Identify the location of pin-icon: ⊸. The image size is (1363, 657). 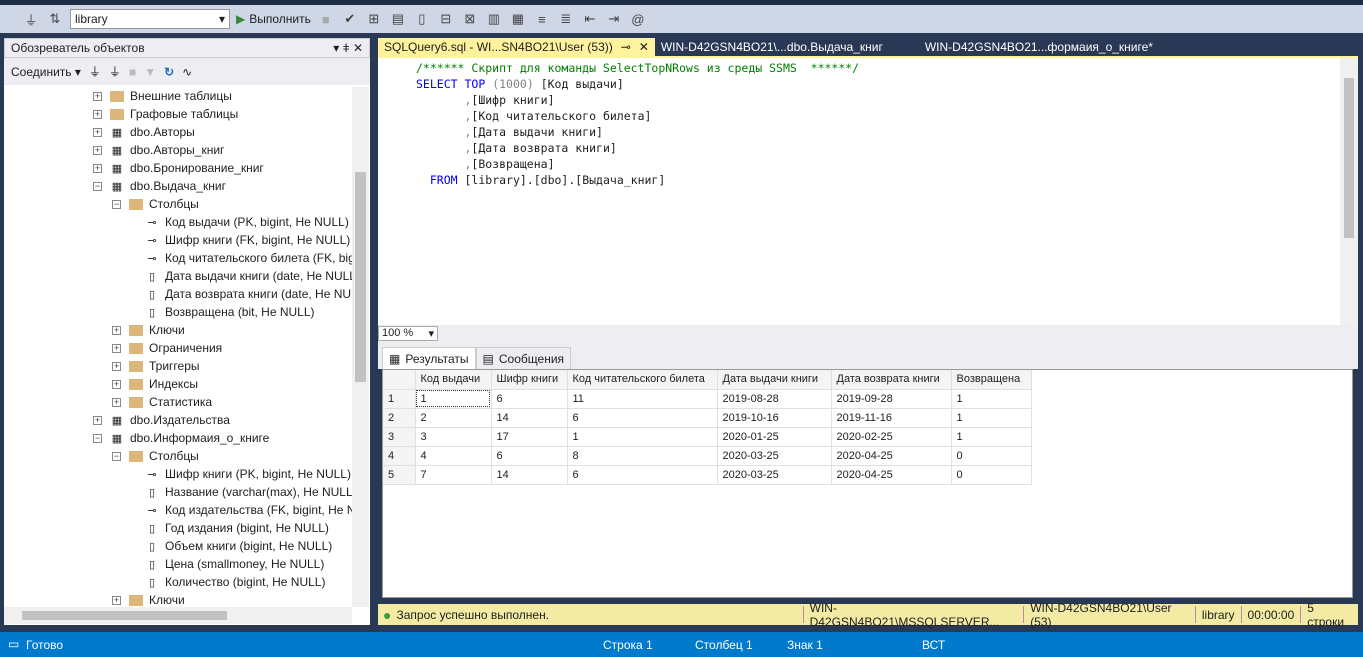
(626, 47).